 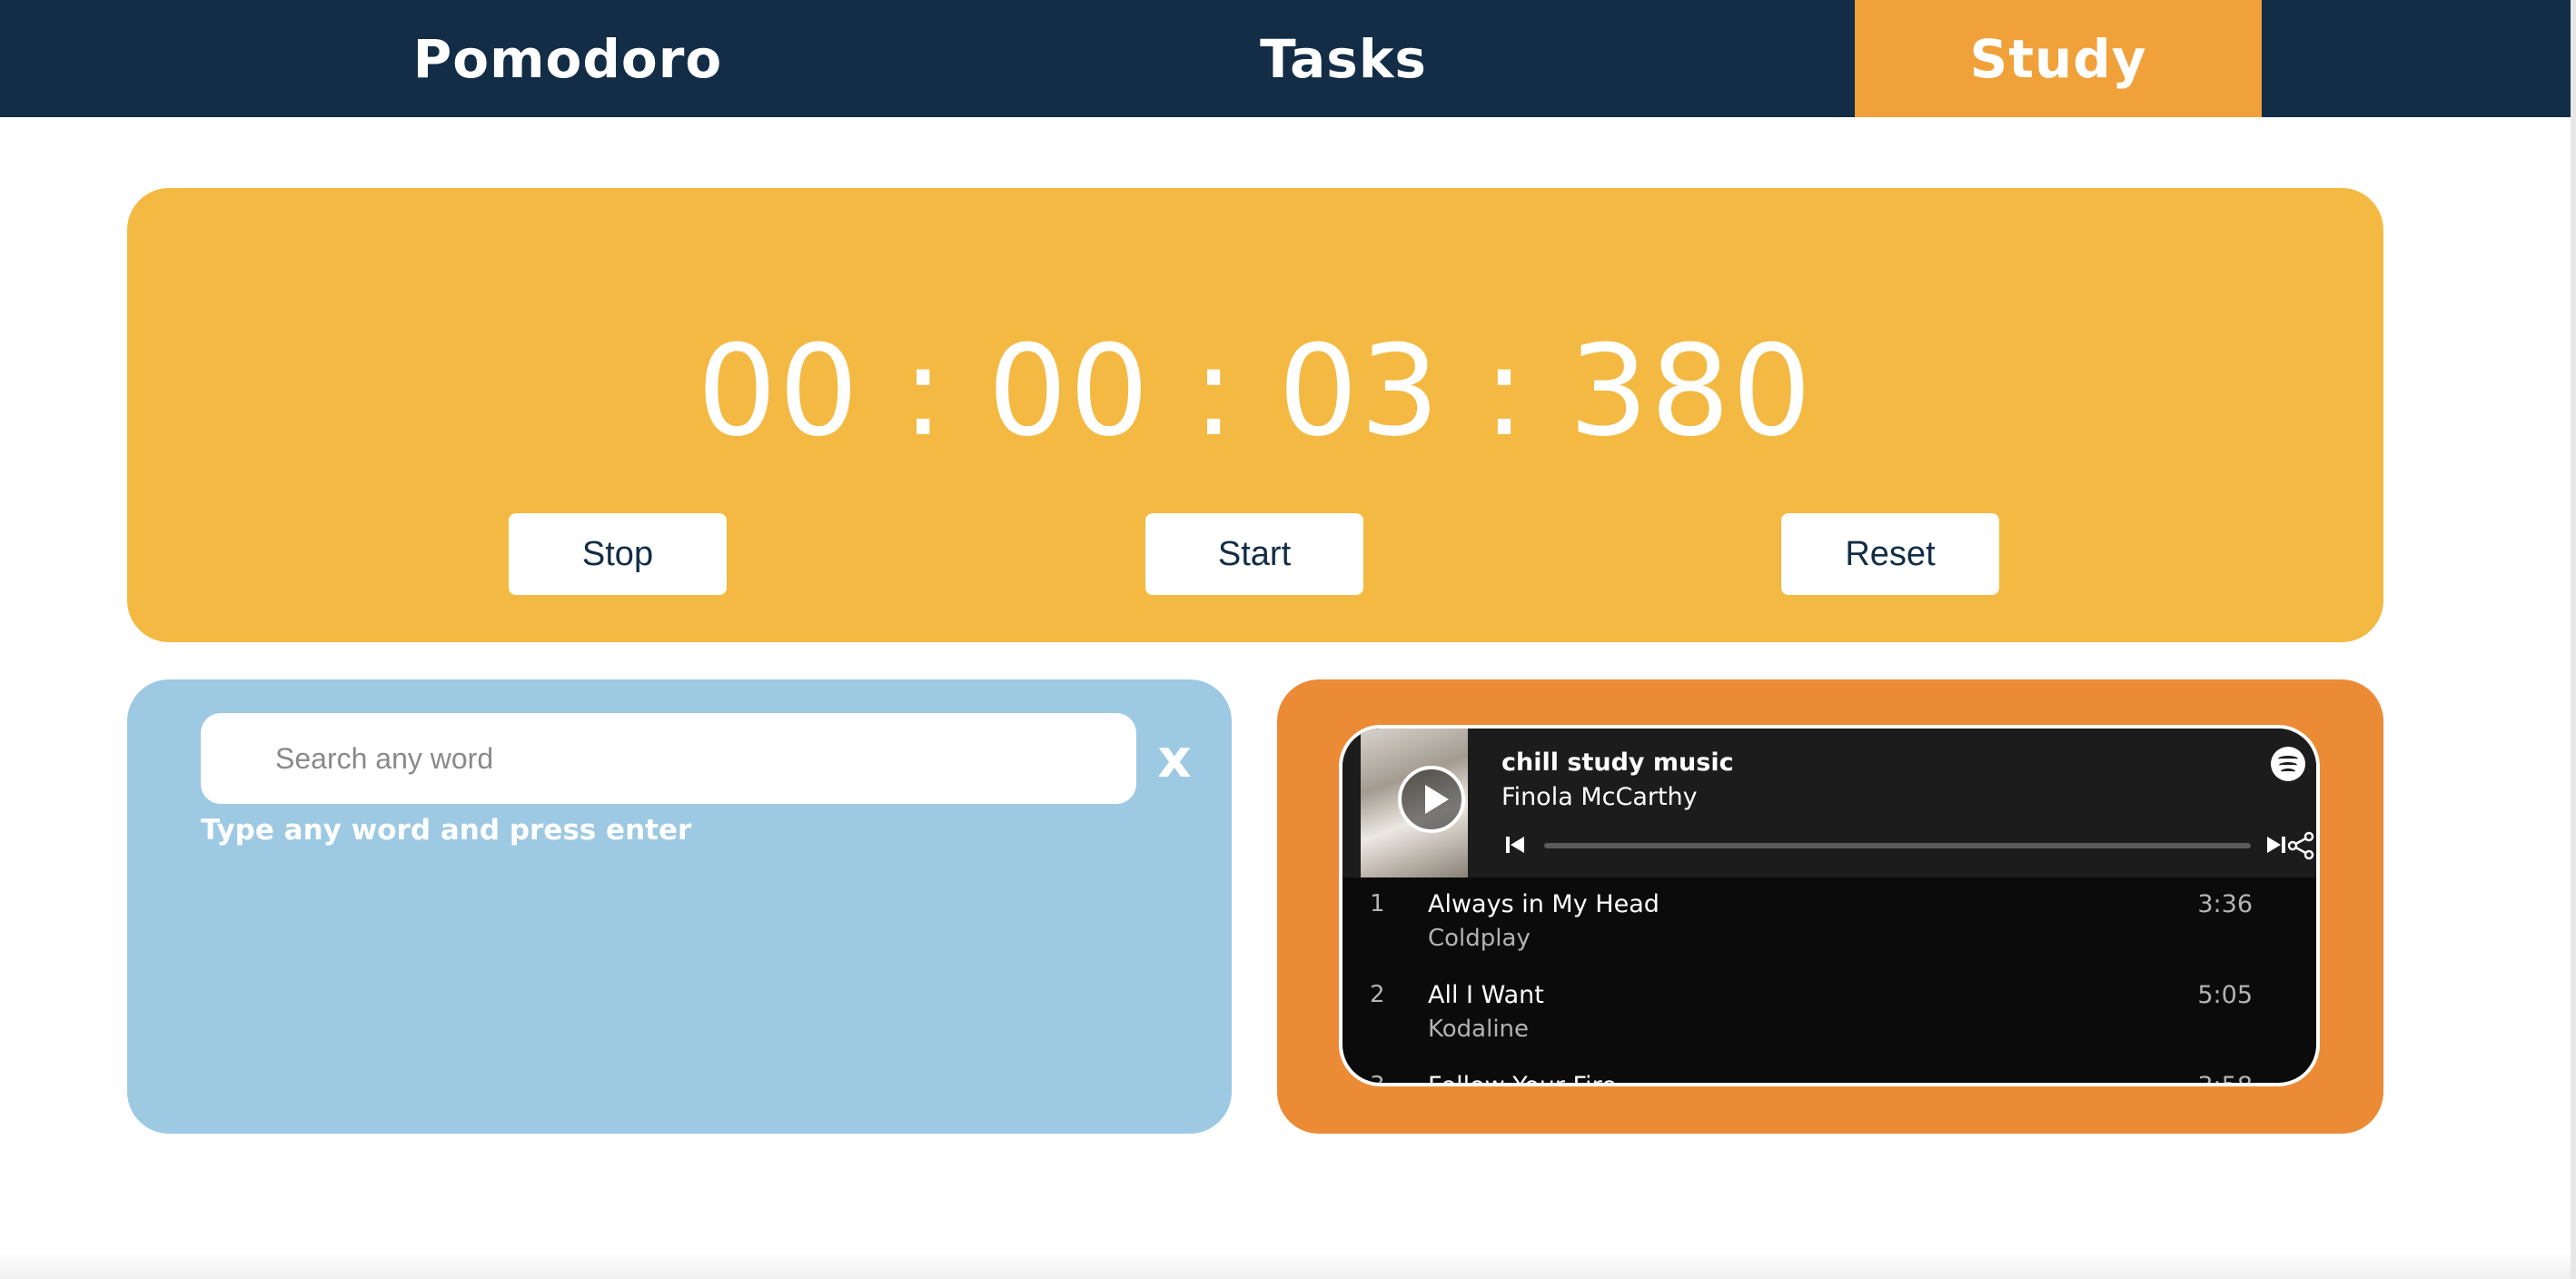 I want to click on track-duration: 3:36, so click(x=2225, y=904).